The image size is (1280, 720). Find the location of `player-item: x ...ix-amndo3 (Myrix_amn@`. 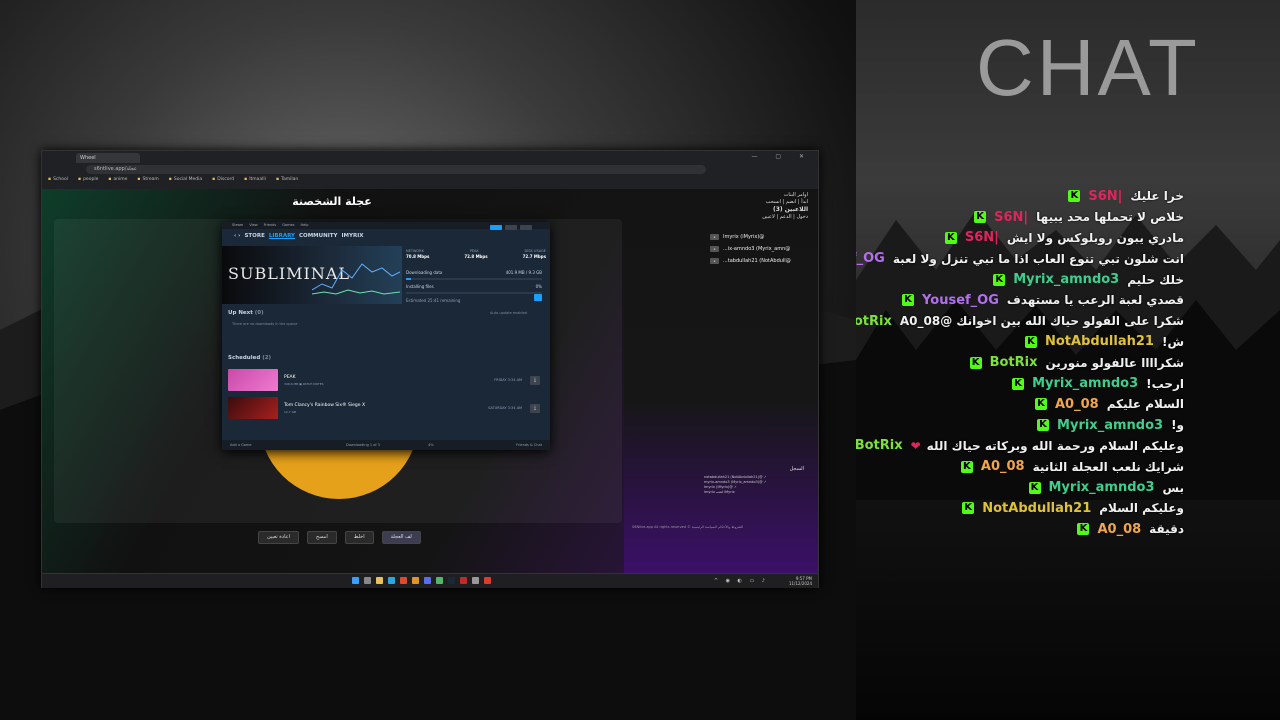

player-item: x ...ix-amndo3 (Myrix_amn@ is located at coordinates (762, 249).